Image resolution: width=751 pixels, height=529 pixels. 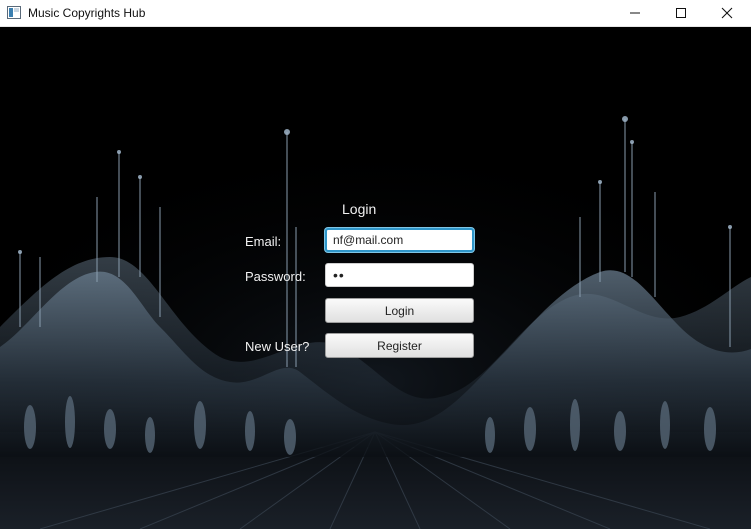 I want to click on register-button: Register, so click(x=399, y=345).